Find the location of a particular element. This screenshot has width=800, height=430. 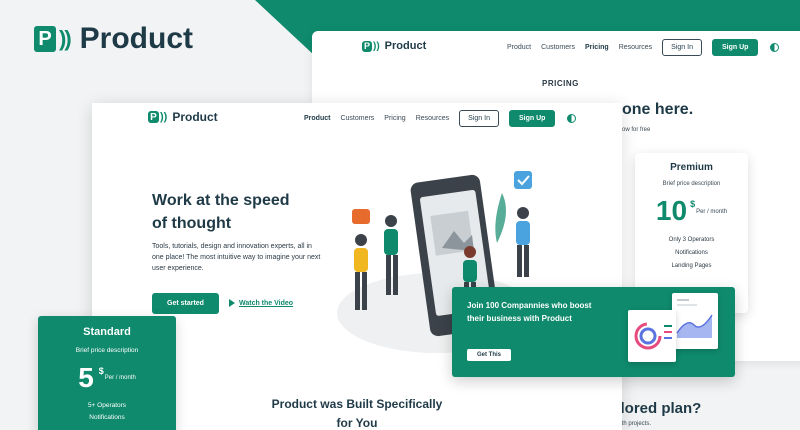

get-started-button: Get started is located at coordinates (185, 303).